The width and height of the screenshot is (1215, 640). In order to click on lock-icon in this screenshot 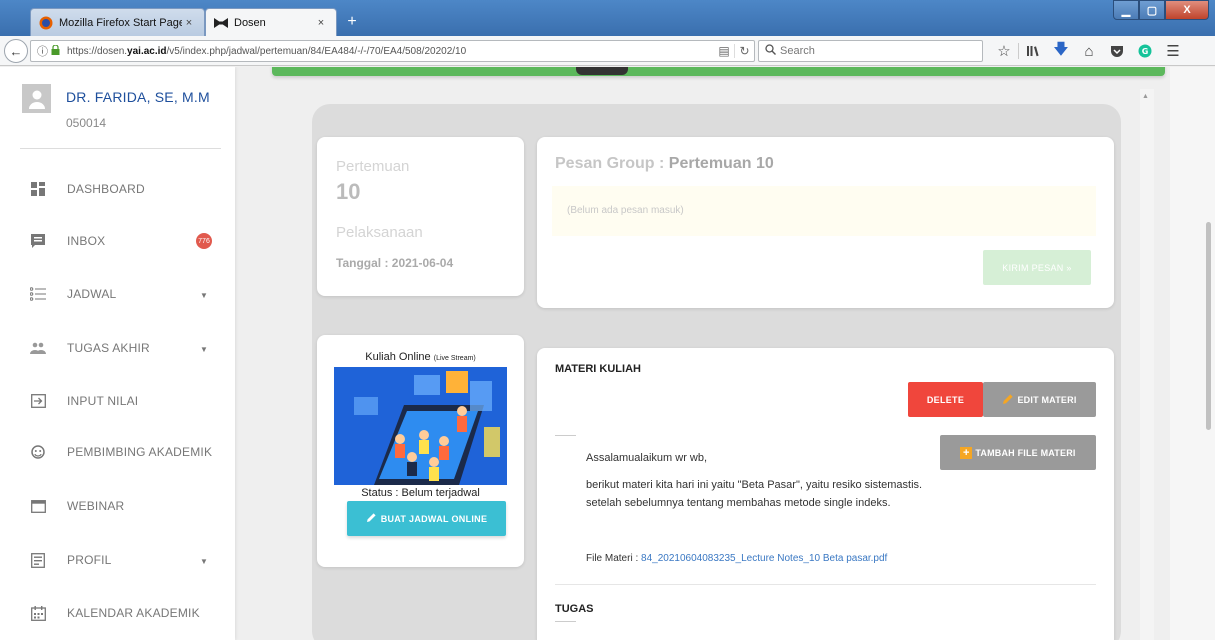, I will do `click(57, 50)`.